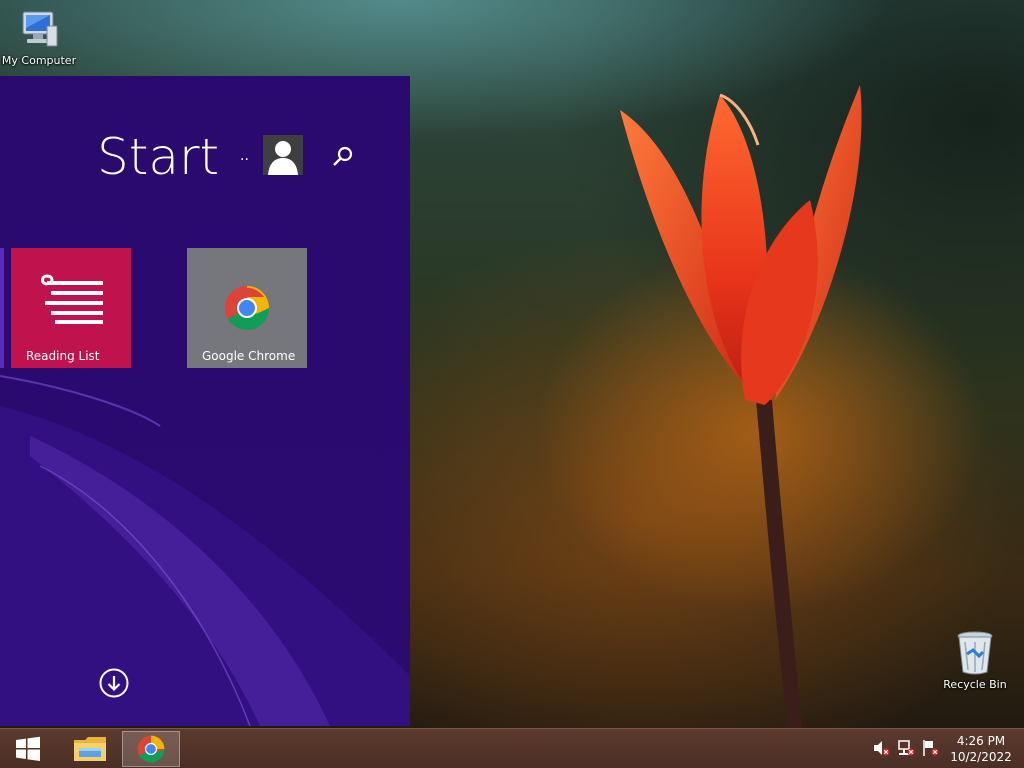 This screenshot has width=1024, height=768. I want to click on desktop-icon-recycle-bin: Recycle Bin, so click(975, 660).